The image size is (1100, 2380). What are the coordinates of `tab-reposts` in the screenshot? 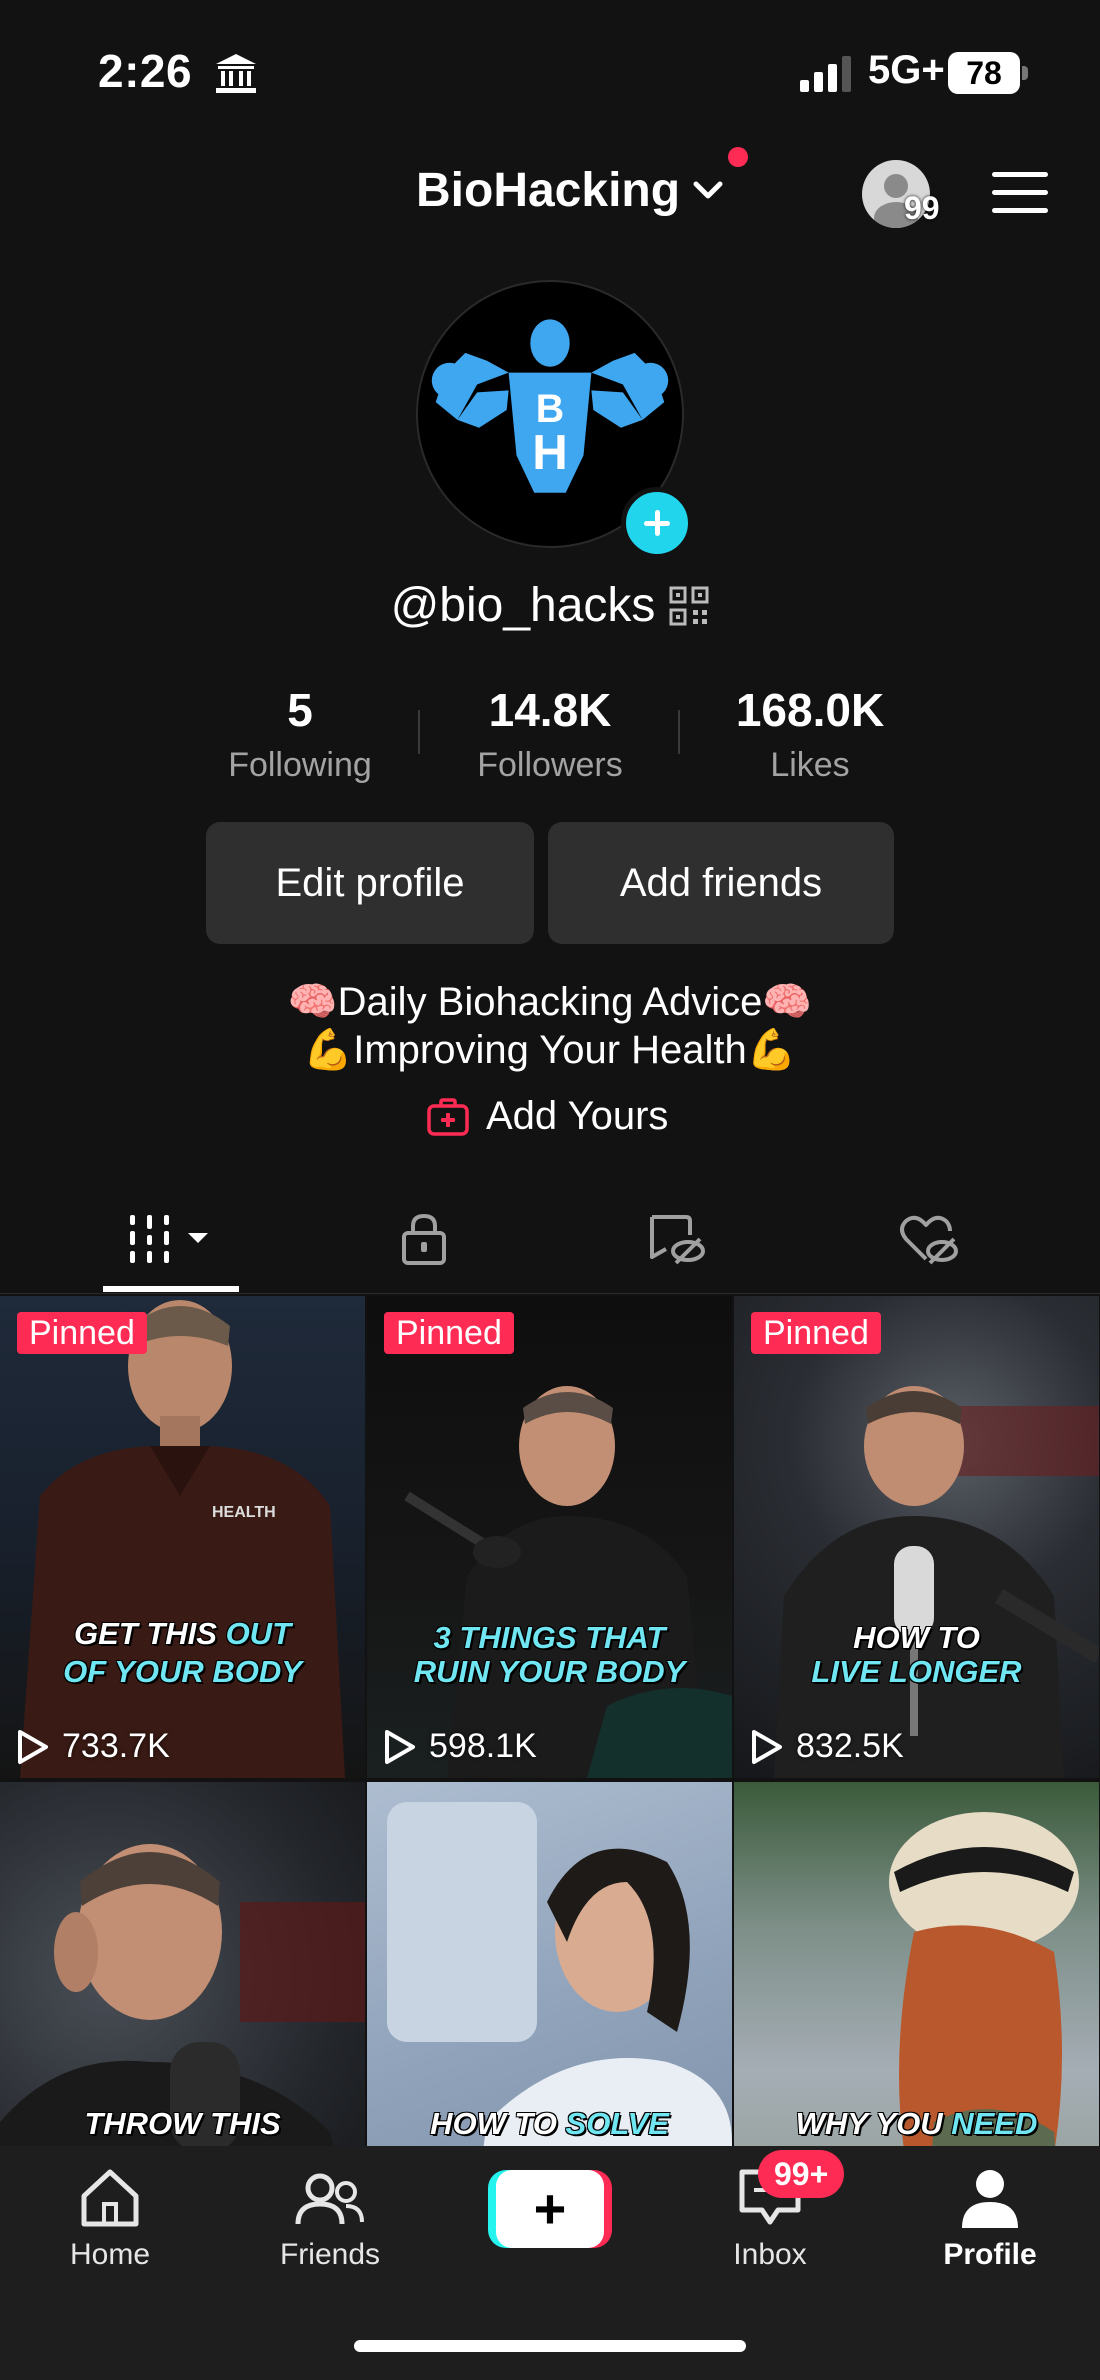 It's located at (676, 1239).